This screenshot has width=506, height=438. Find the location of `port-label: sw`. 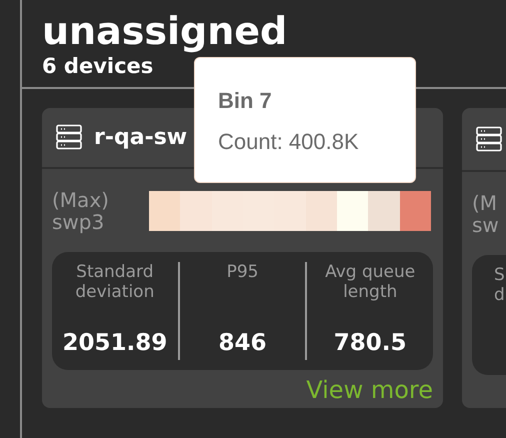

port-label: sw is located at coordinates (485, 225).